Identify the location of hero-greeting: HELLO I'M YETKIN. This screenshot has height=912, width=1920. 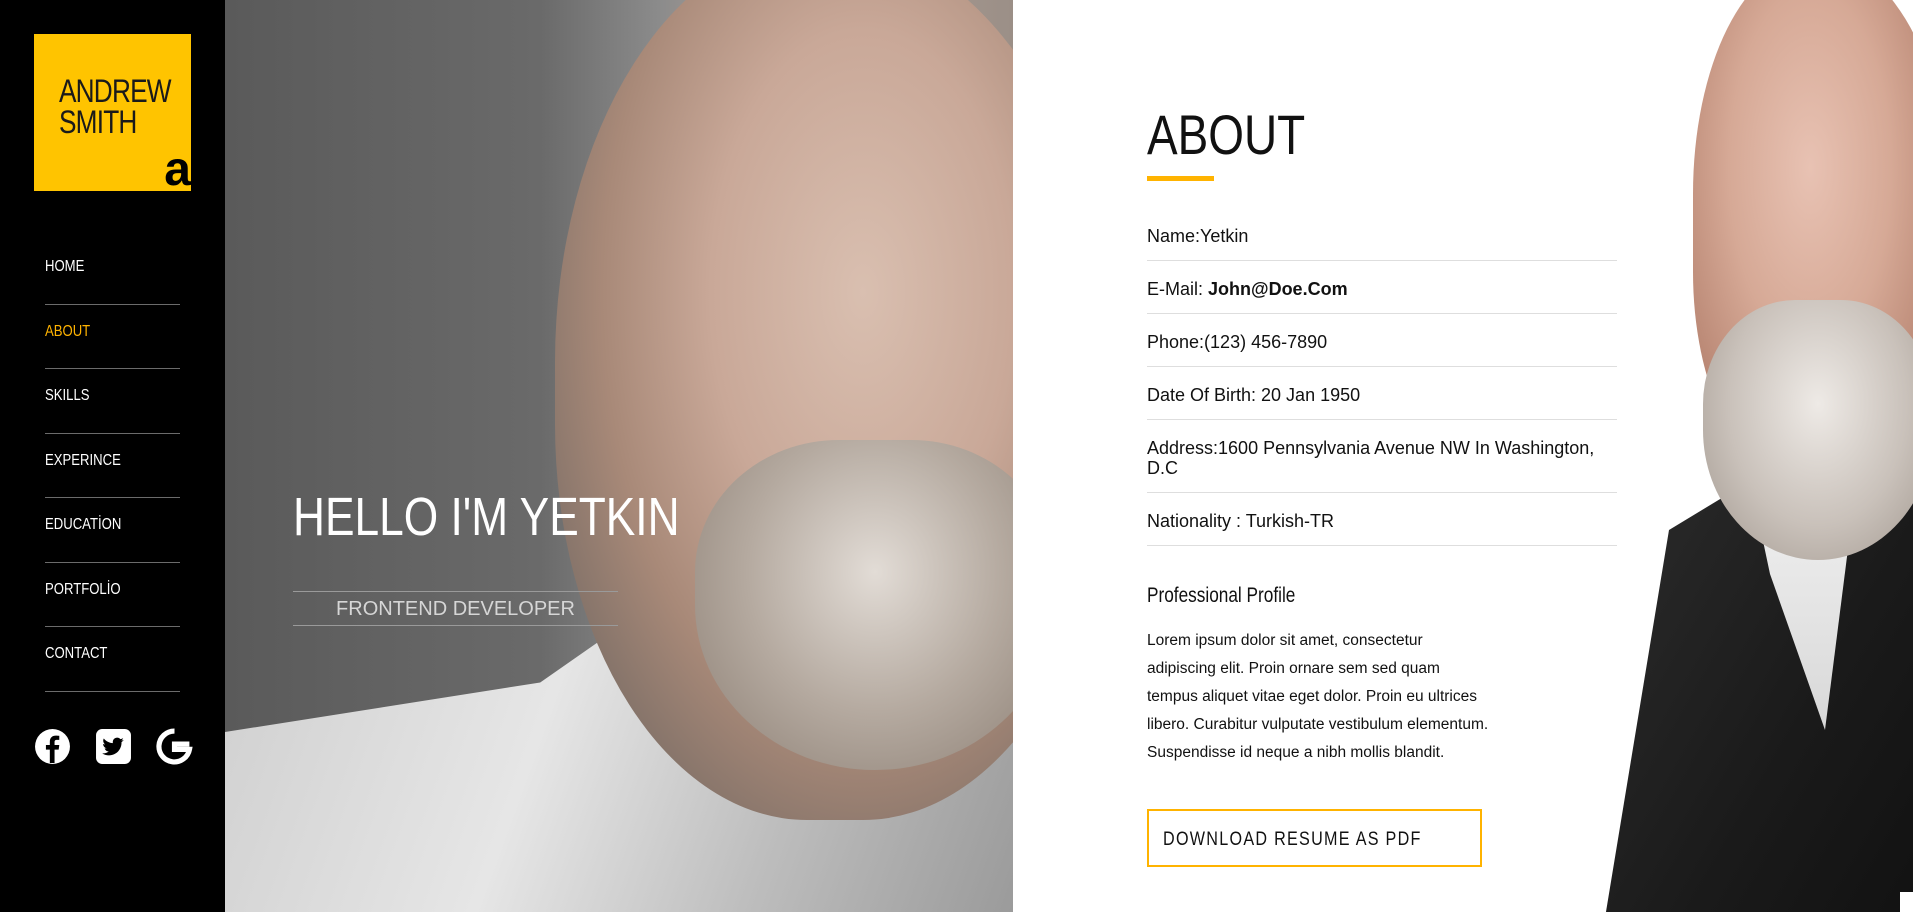
(486, 517).